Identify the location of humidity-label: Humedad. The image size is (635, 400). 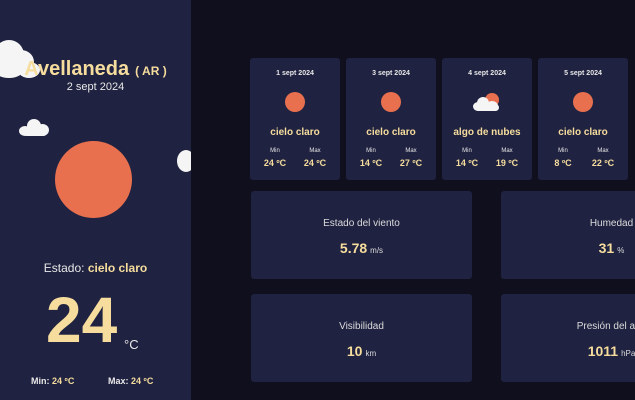
(611, 223).